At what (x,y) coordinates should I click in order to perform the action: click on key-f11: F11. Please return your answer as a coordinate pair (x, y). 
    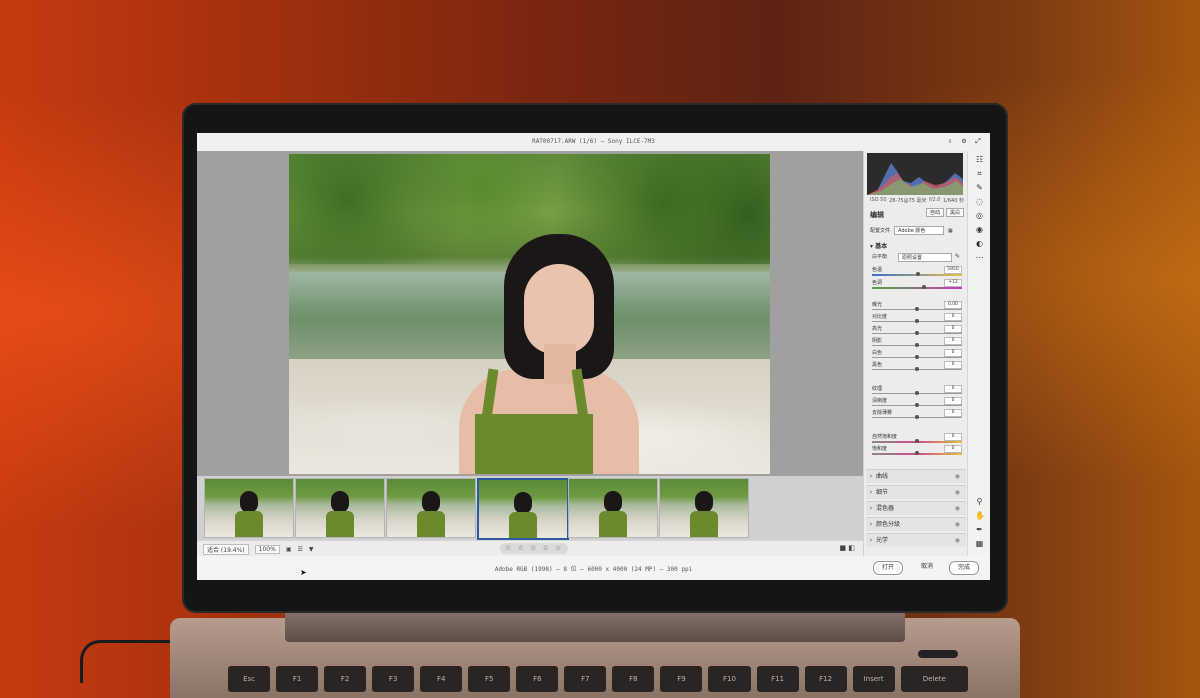
    Looking at the image, I should click on (777, 679).